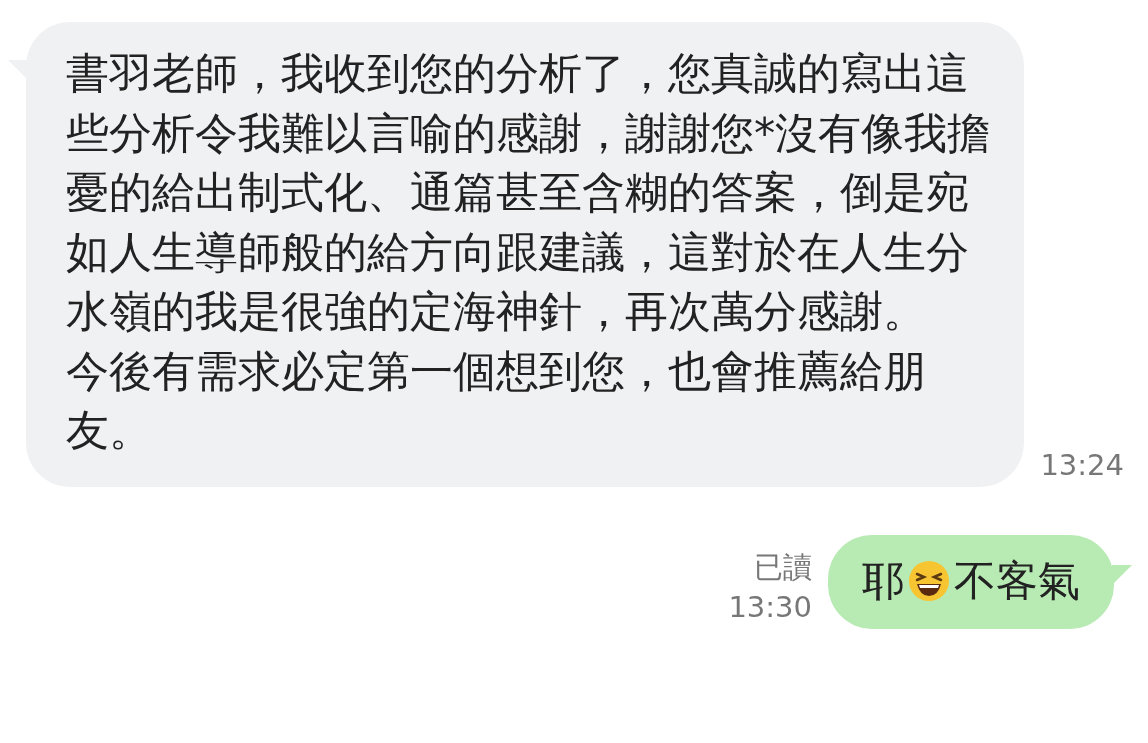 The image size is (1148, 743). I want to click on message-time: 13:24, so click(1082, 465).